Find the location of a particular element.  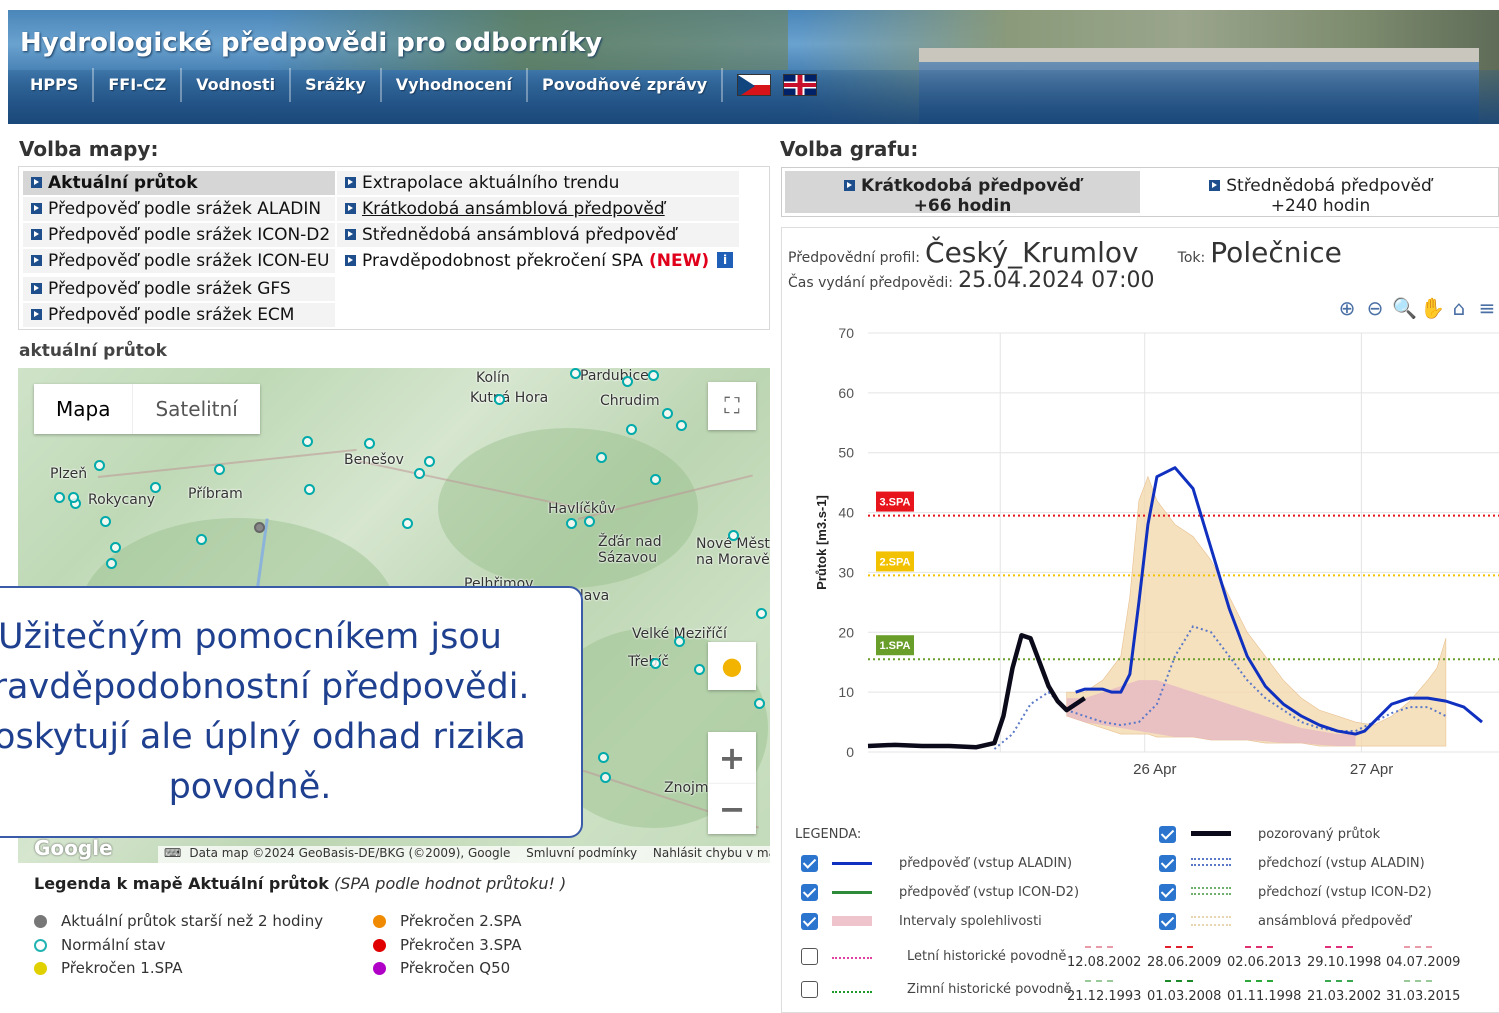

nav-hpps: HPPS is located at coordinates (55, 85).